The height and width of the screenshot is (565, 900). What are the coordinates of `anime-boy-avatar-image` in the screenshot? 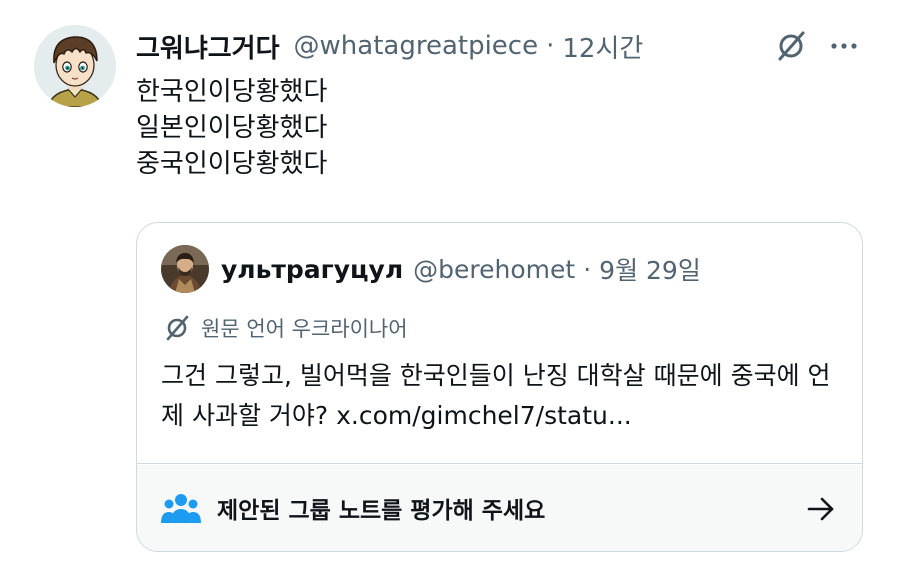 It's located at (75, 66).